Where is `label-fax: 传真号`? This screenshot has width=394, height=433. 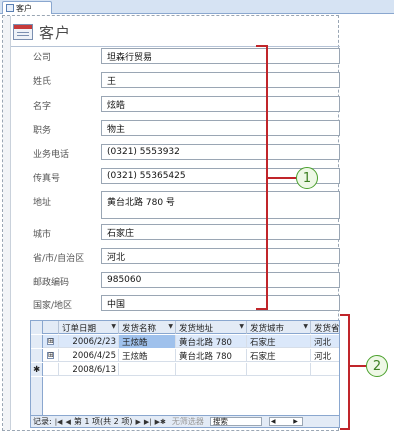
label-fax: 传真号 is located at coordinates (47, 179).